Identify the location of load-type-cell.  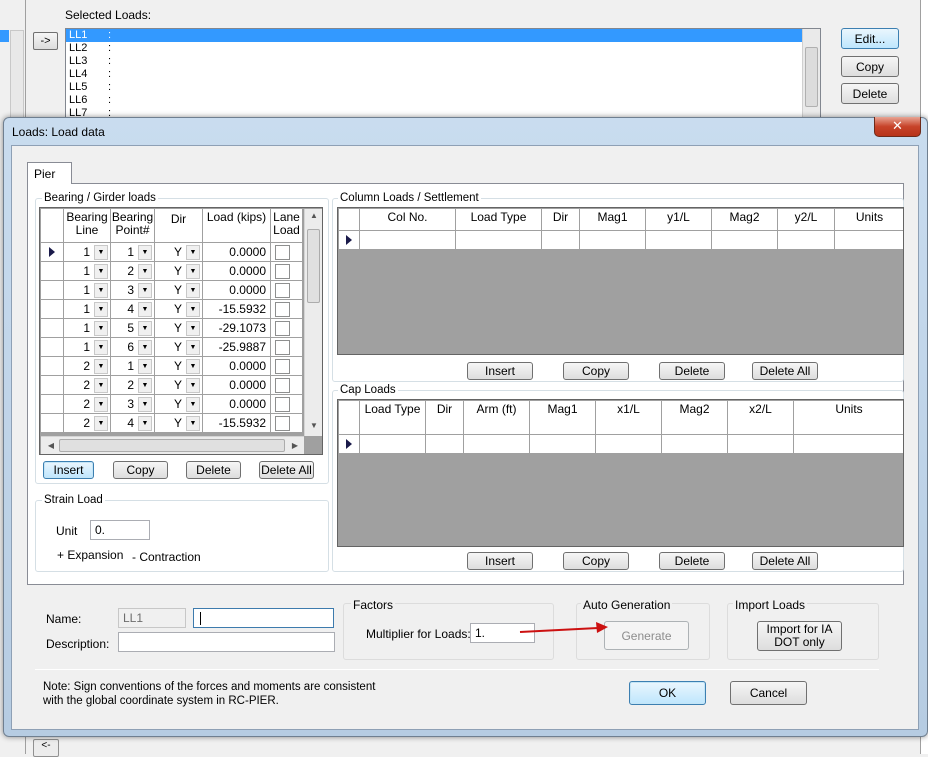
(393, 444).